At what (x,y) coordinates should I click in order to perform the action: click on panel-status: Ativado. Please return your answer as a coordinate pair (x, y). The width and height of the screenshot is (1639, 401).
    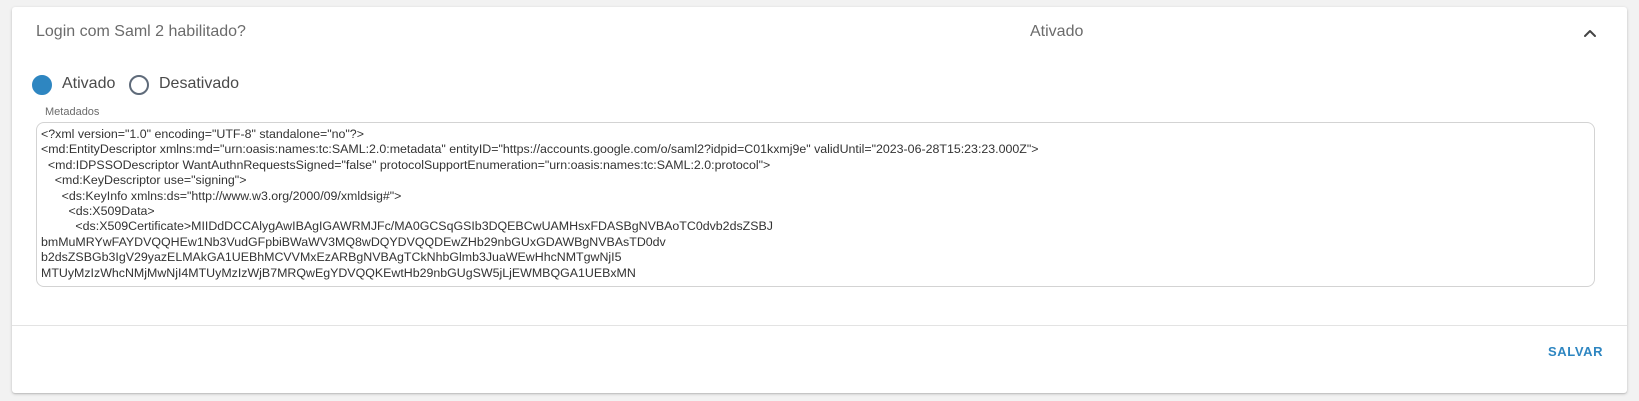
    Looking at the image, I should click on (1057, 31).